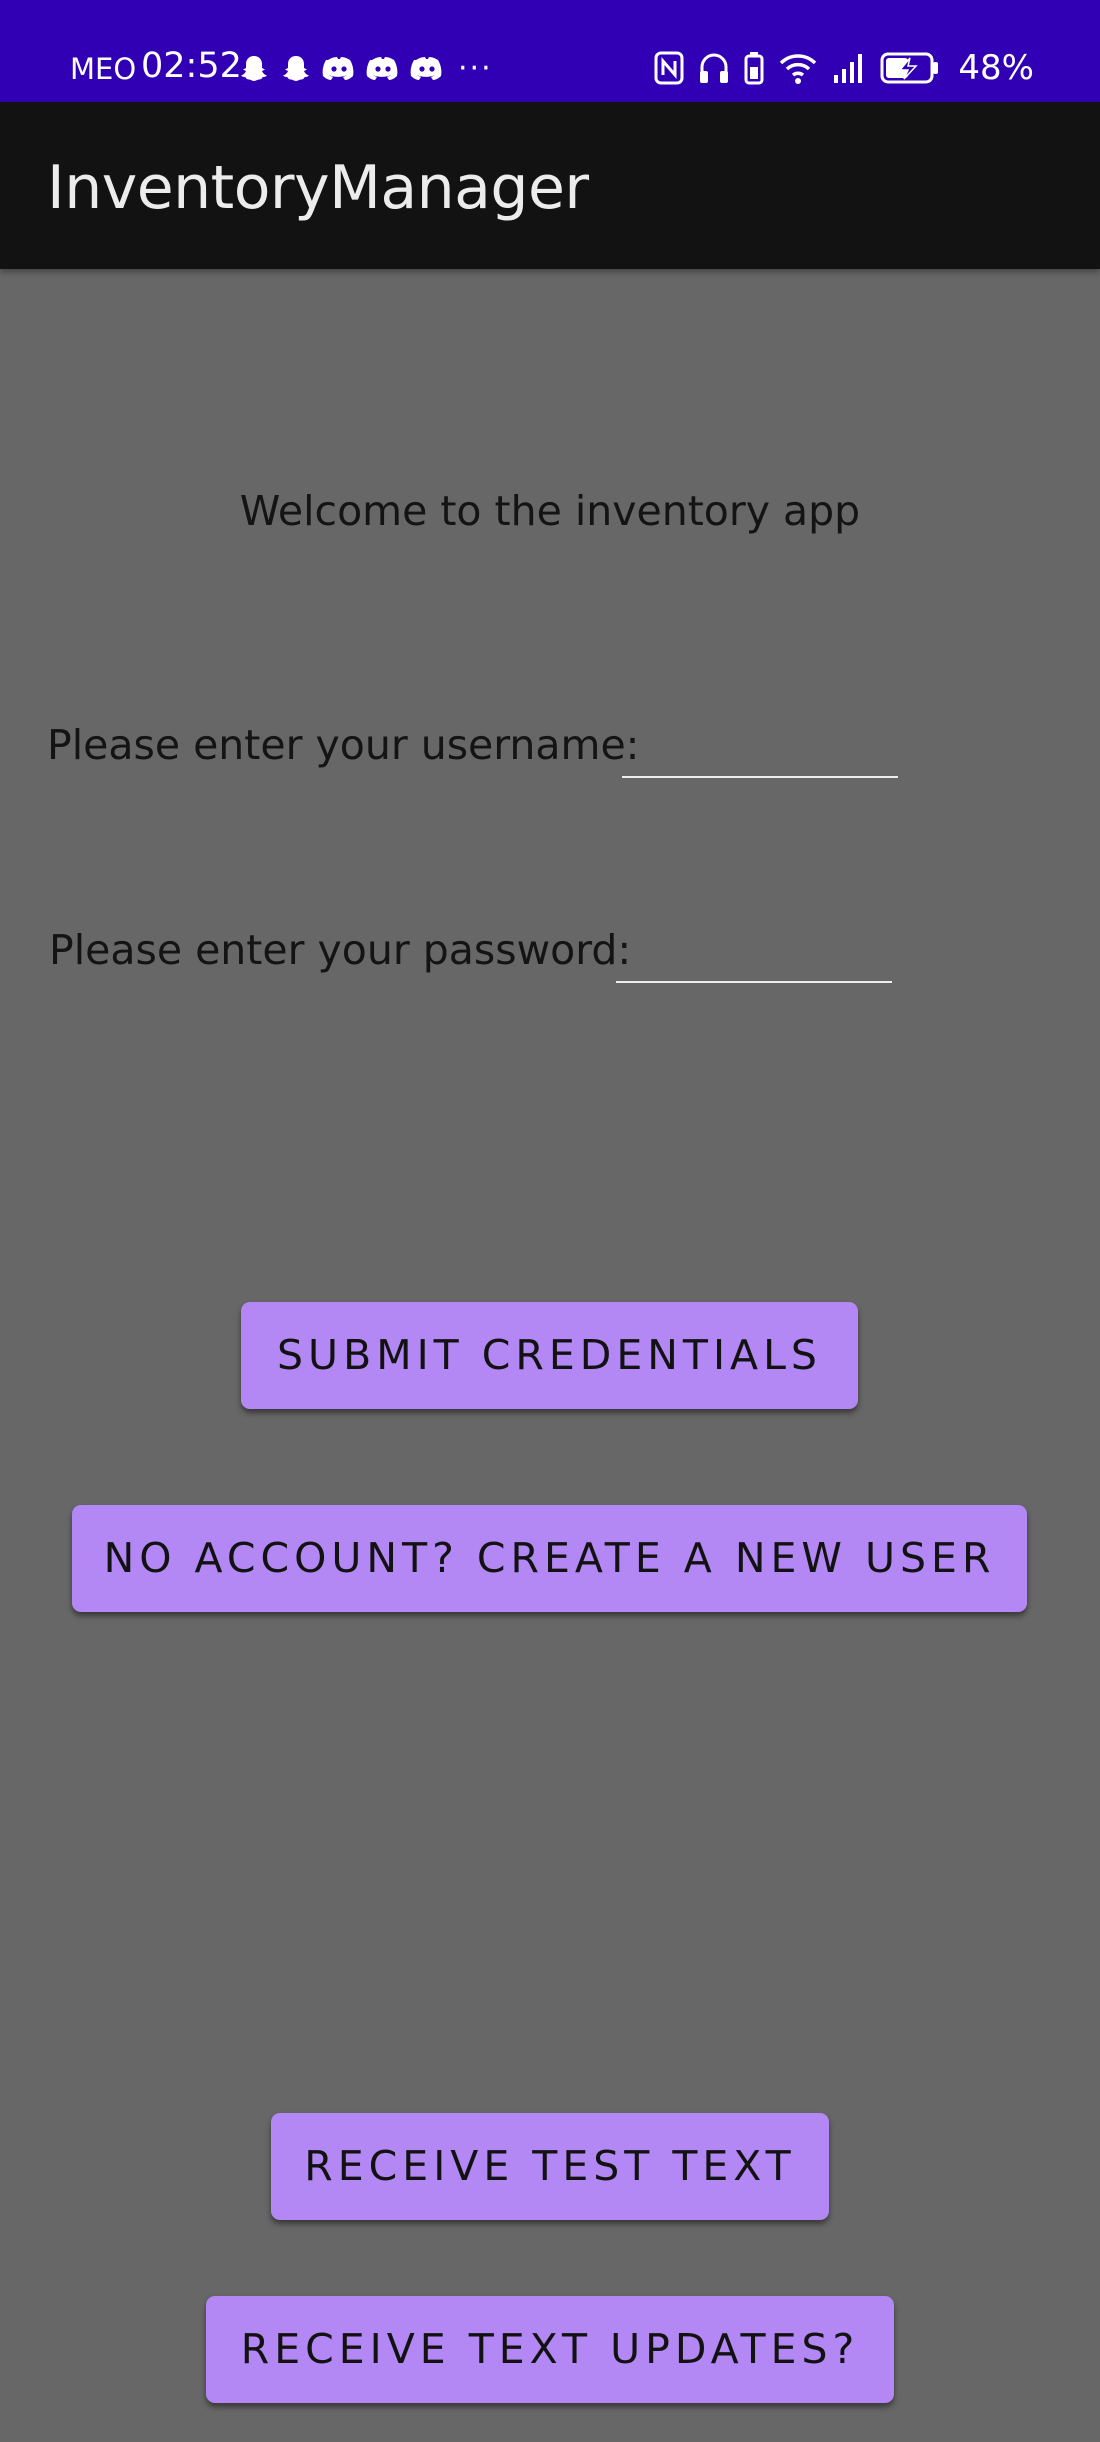 This screenshot has height=2442, width=1100. Describe the element at coordinates (475, 68) in the screenshot. I see `more-notifications-icon: ···` at that location.